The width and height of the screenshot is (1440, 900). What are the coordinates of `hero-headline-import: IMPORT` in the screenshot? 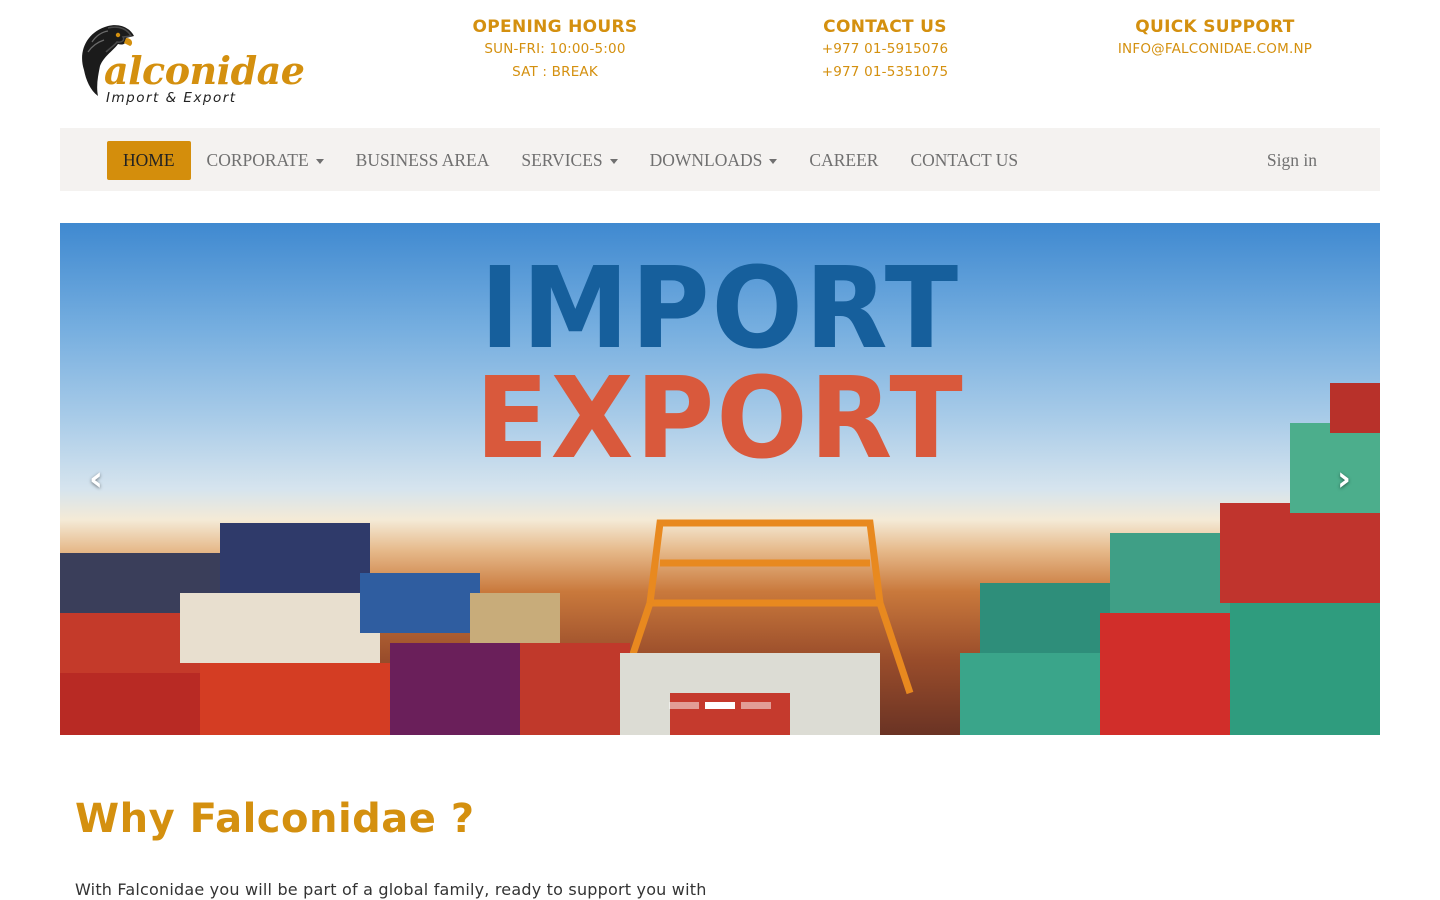 It's located at (720, 309).